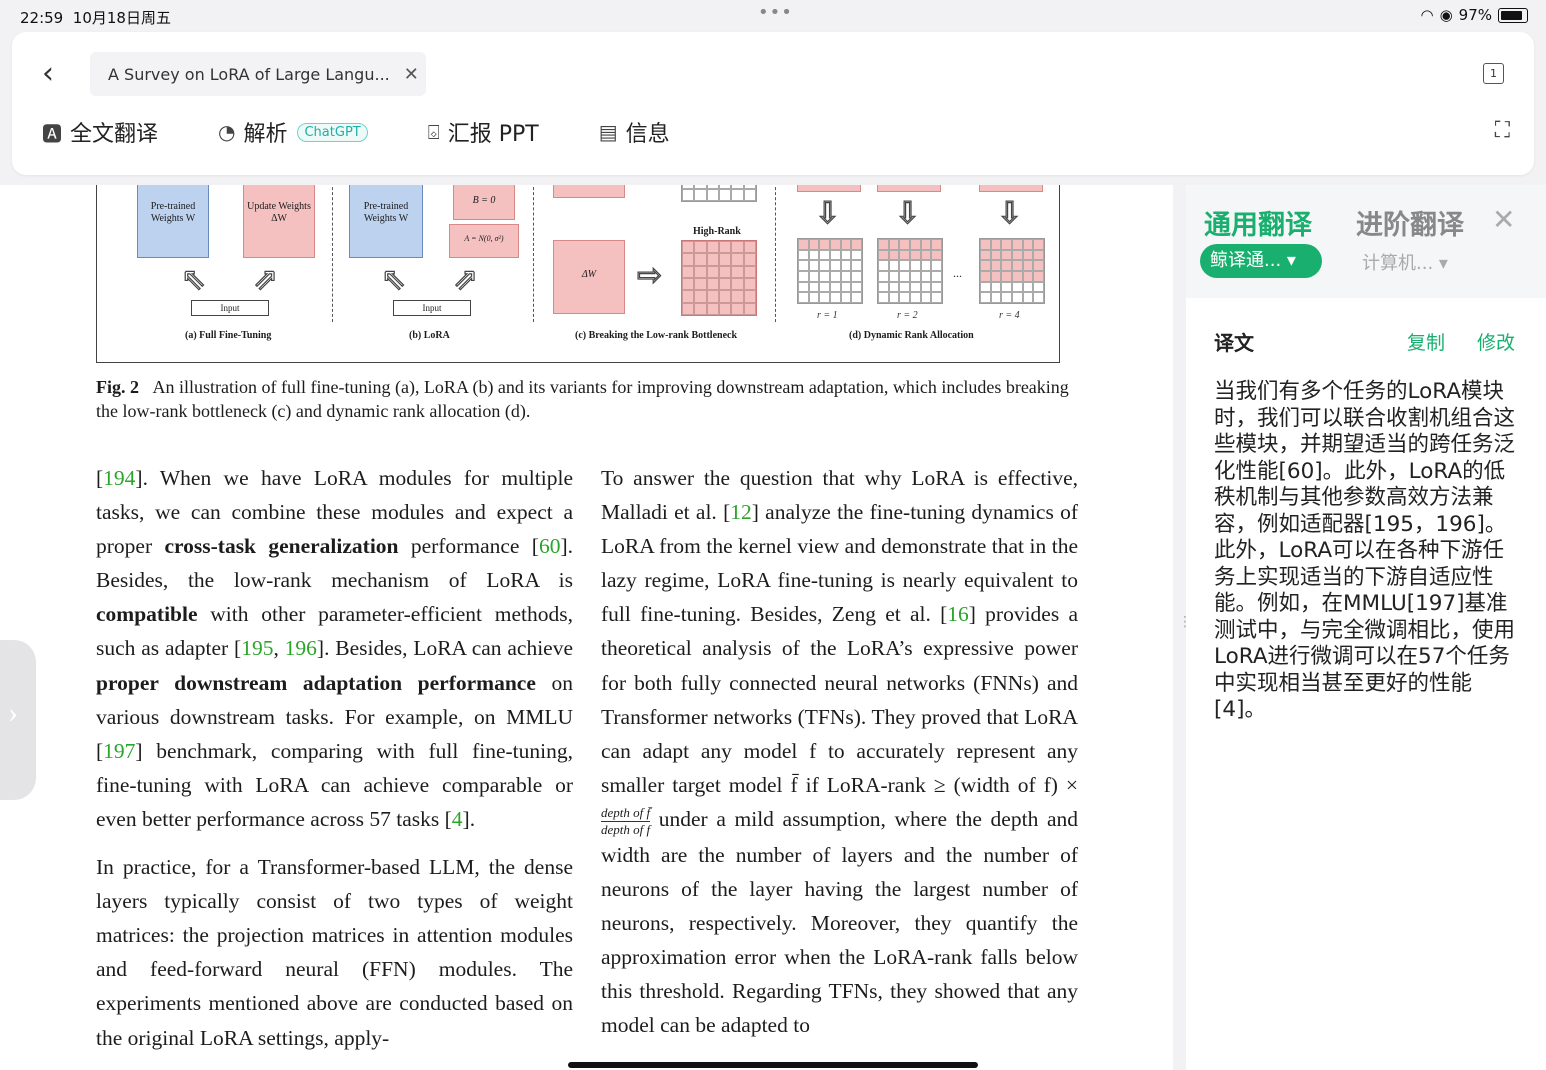  Describe the element at coordinates (626, 820) in the screenshot. I see `depth-ratio-fraction: depth of f̄ depth of f` at that location.